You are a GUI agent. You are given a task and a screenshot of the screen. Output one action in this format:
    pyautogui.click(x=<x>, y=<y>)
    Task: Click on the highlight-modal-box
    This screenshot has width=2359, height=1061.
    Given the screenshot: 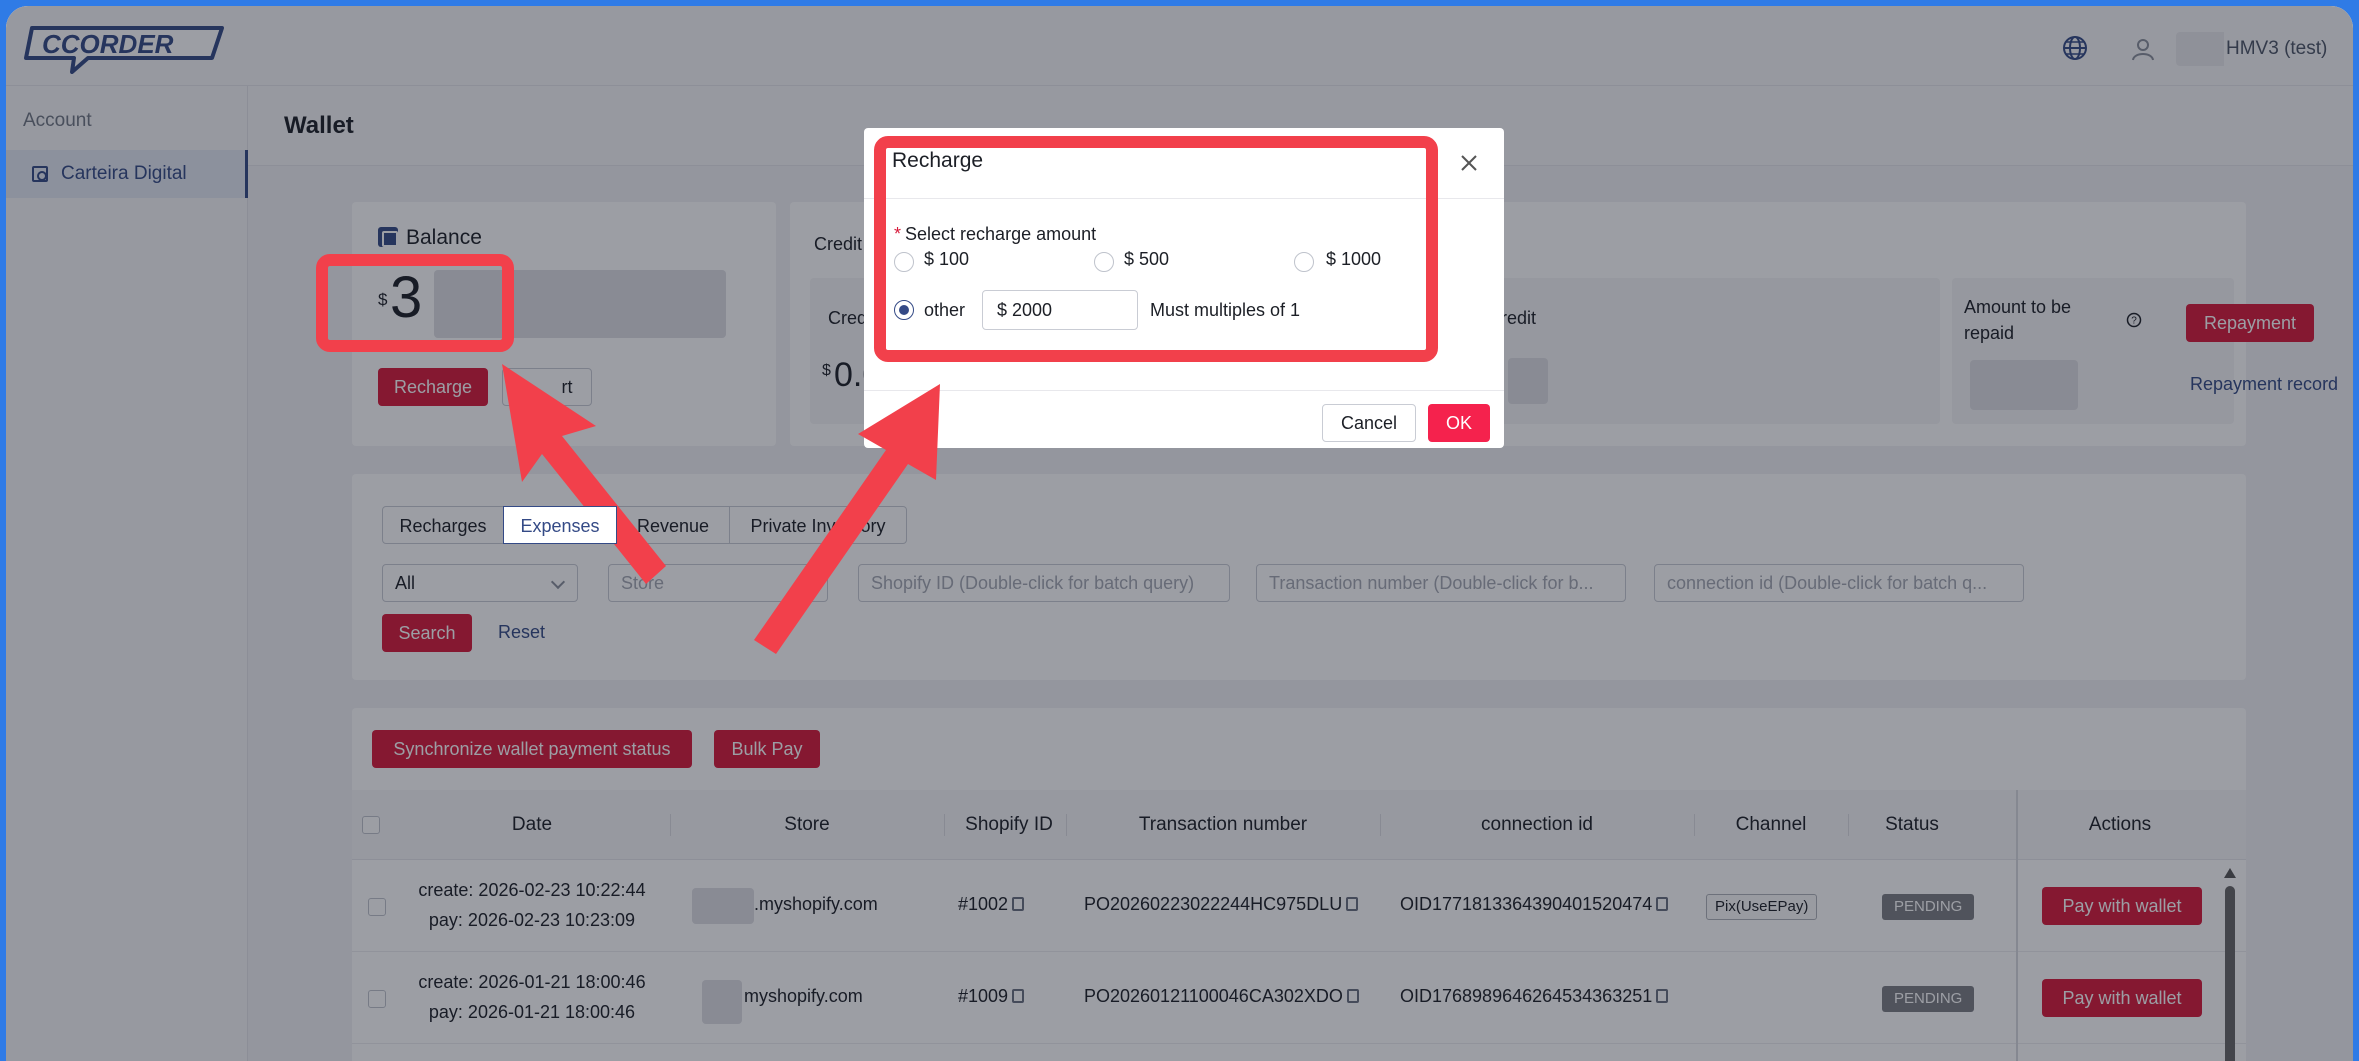 What is the action you would take?
    pyautogui.click(x=1156, y=249)
    